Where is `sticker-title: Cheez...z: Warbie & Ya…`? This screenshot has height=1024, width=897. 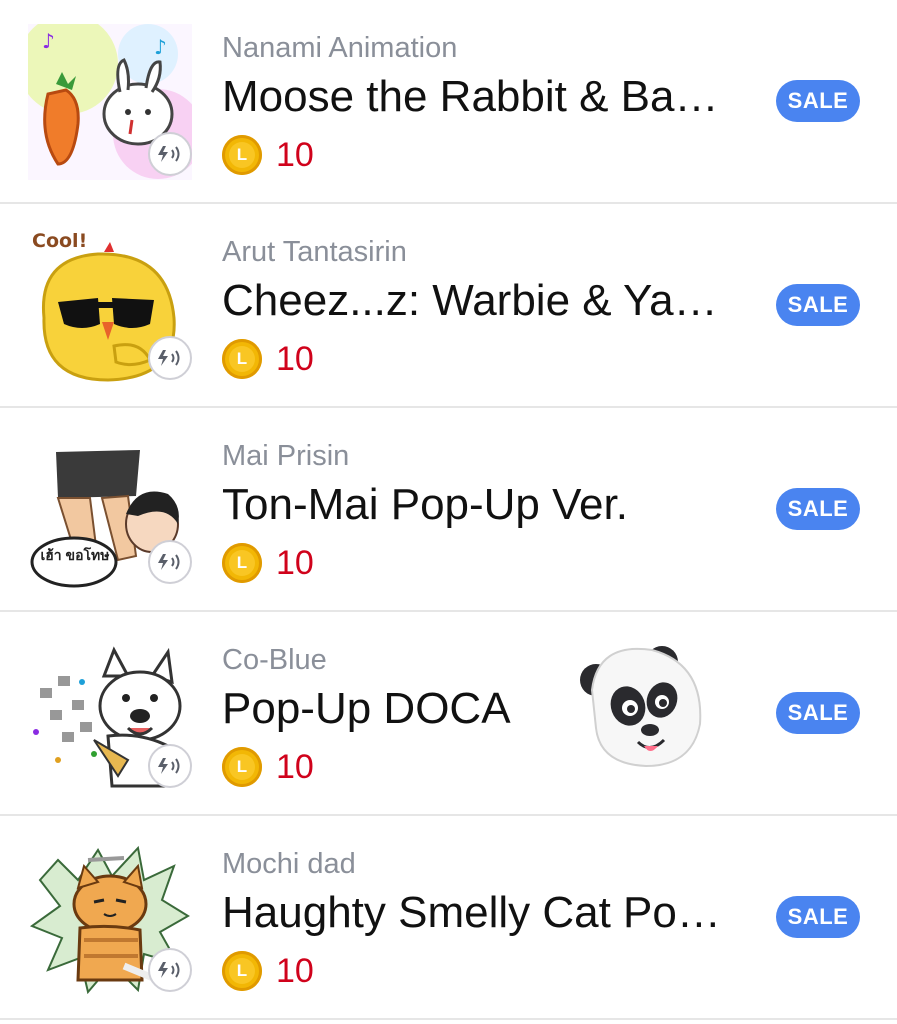 sticker-title: Cheez...z: Warbie & Ya… is located at coordinates (470, 300).